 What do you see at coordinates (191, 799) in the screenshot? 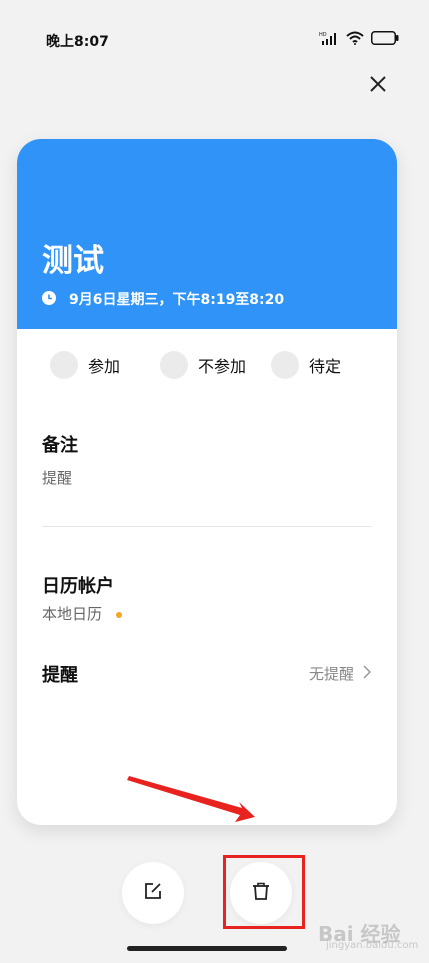
I see `annotation-arrow` at bounding box center [191, 799].